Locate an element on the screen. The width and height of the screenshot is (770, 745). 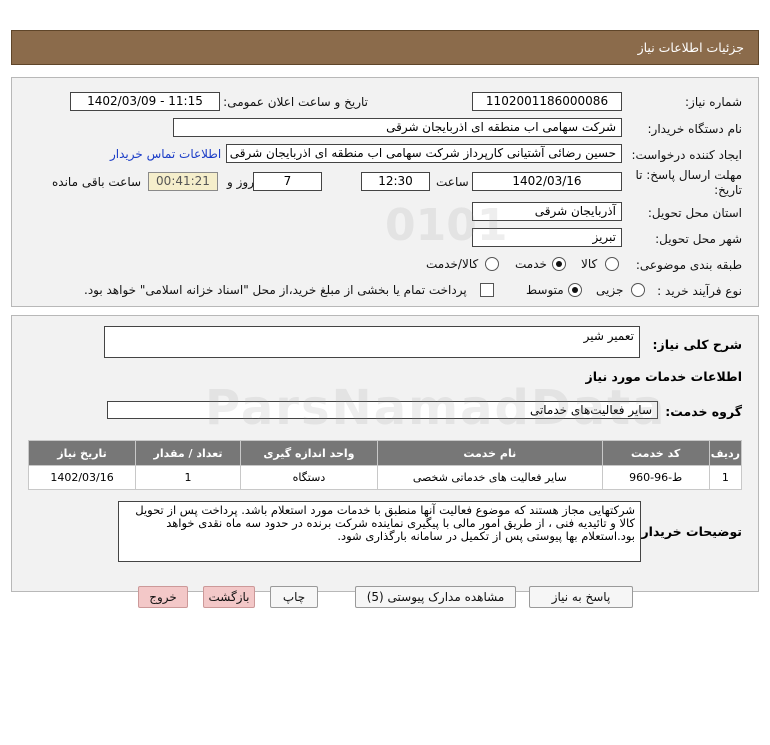
services-heading: اطلاعات خدمات مورد نیاز is located at coordinates (664, 376).